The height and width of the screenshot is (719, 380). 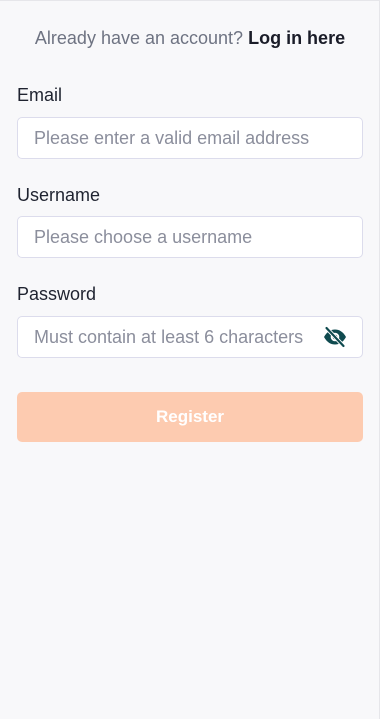 I want to click on login-prompt-text: Already have an account?, so click(x=139, y=38).